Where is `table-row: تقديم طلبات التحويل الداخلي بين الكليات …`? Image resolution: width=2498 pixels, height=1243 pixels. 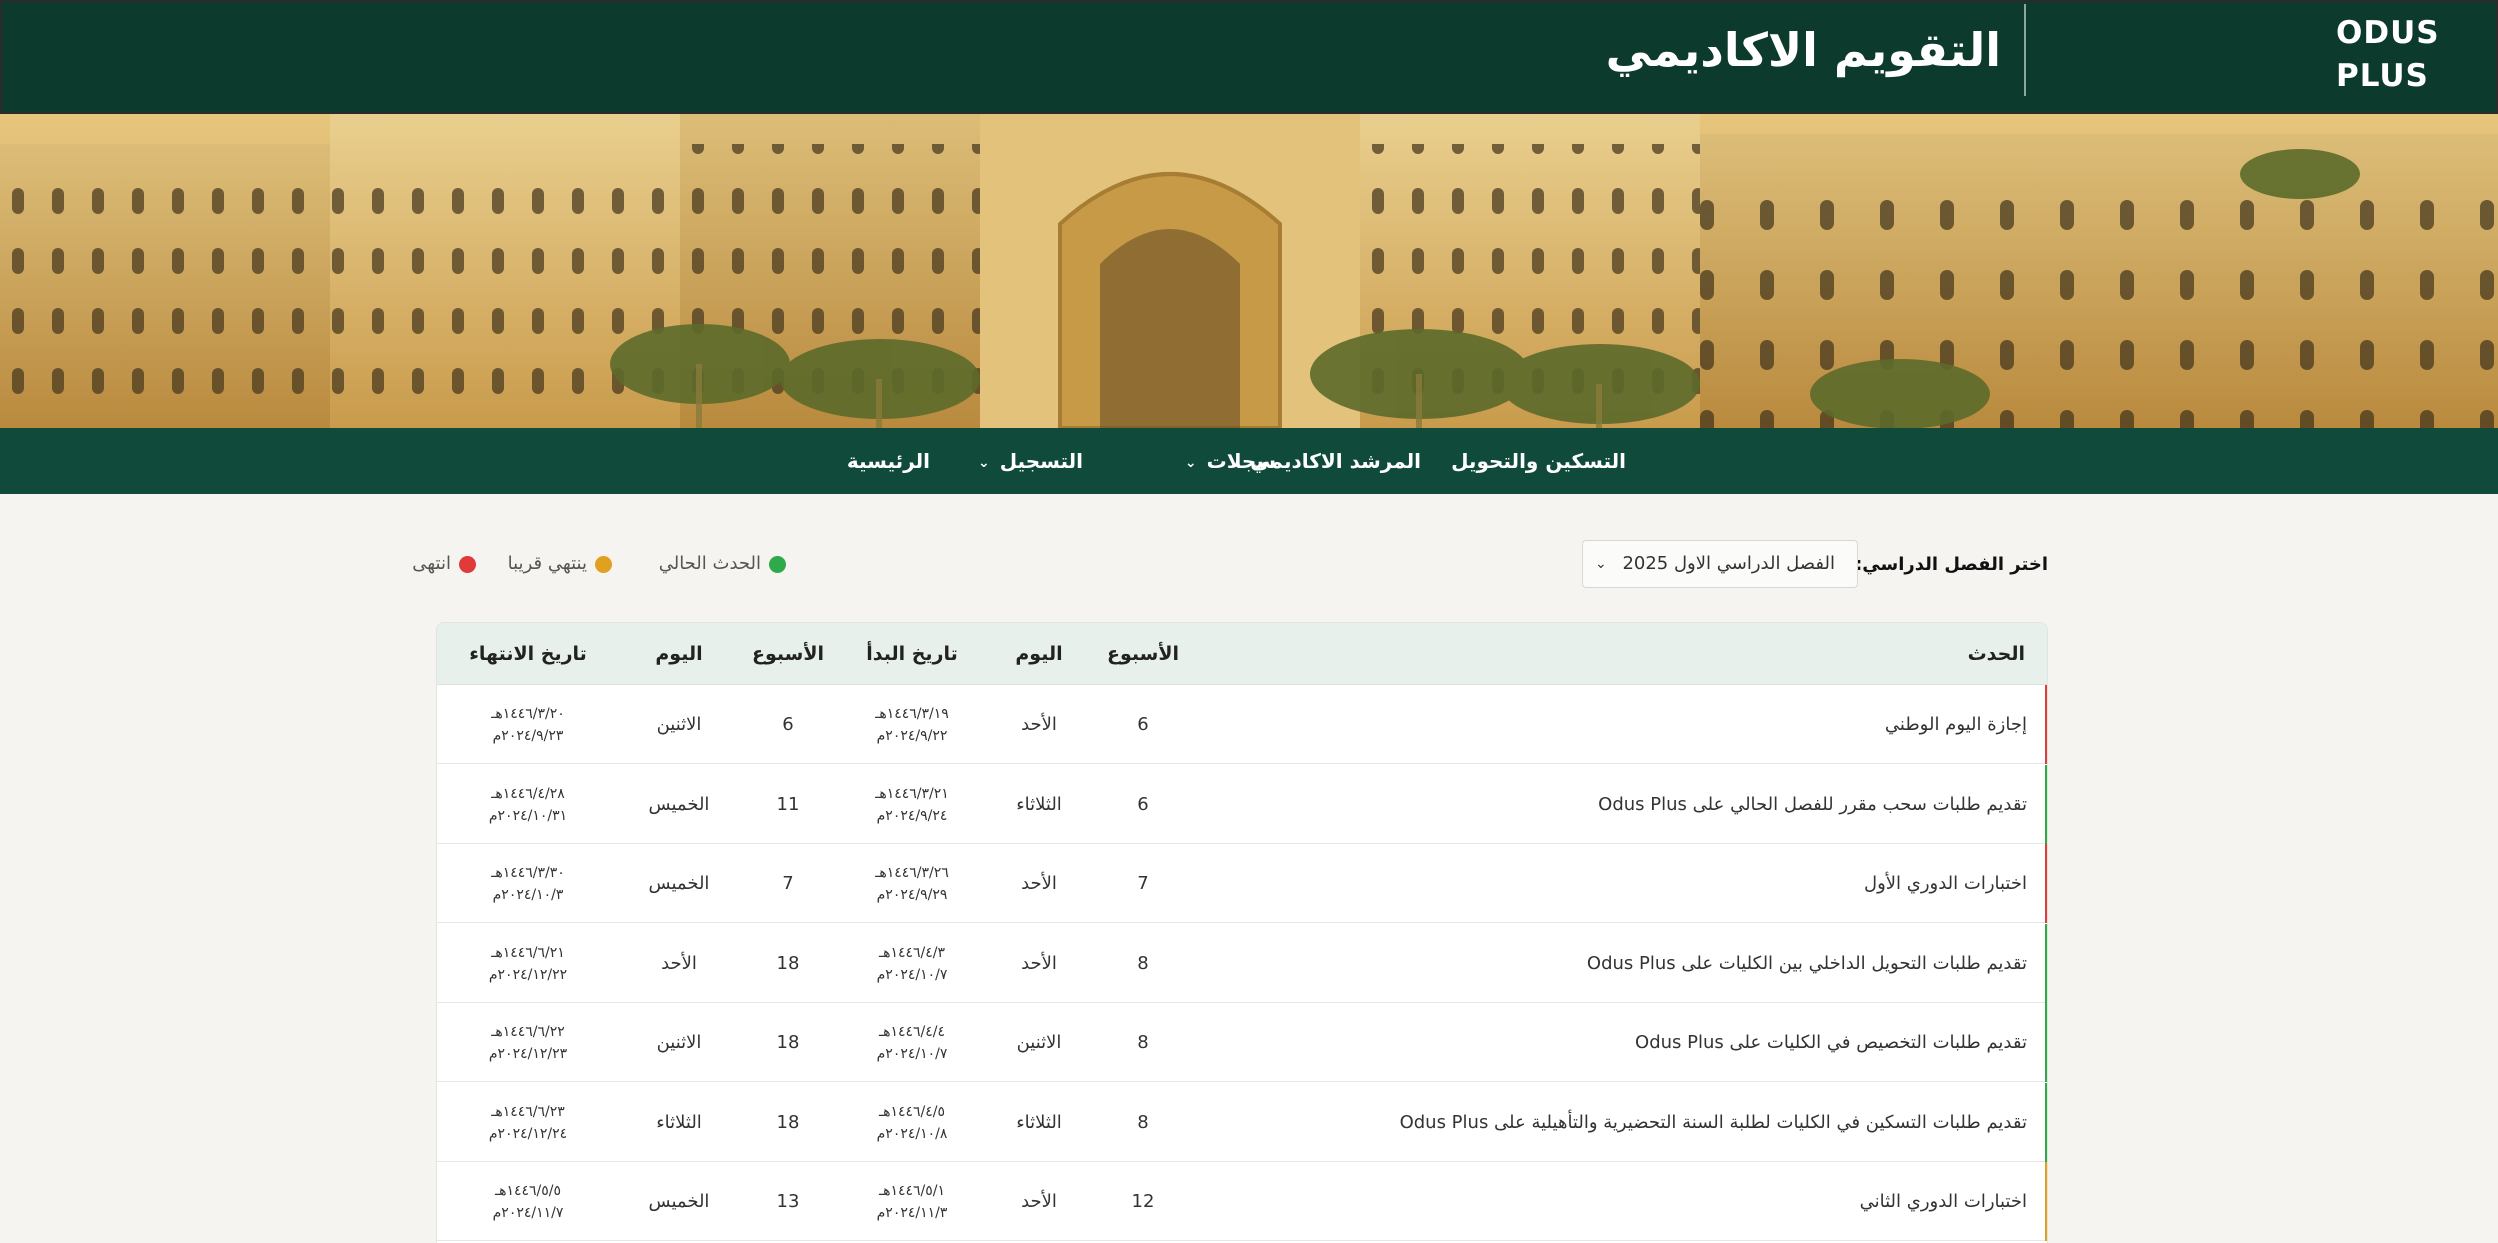 table-row: تقديم طلبات التحويل الداخلي بين الكليات … is located at coordinates (1242, 963).